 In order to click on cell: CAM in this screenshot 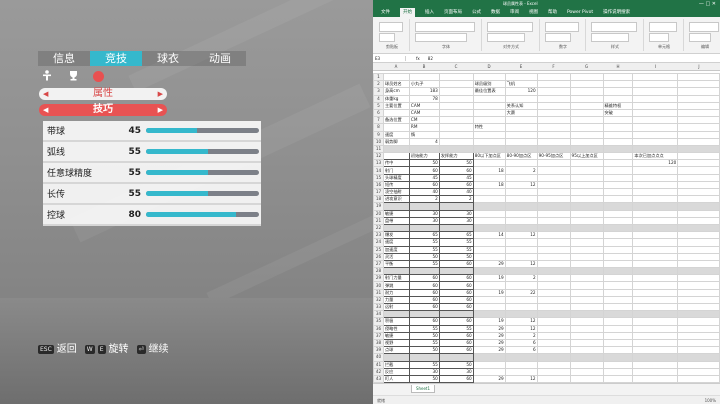, I will do `click(424, 105)`.